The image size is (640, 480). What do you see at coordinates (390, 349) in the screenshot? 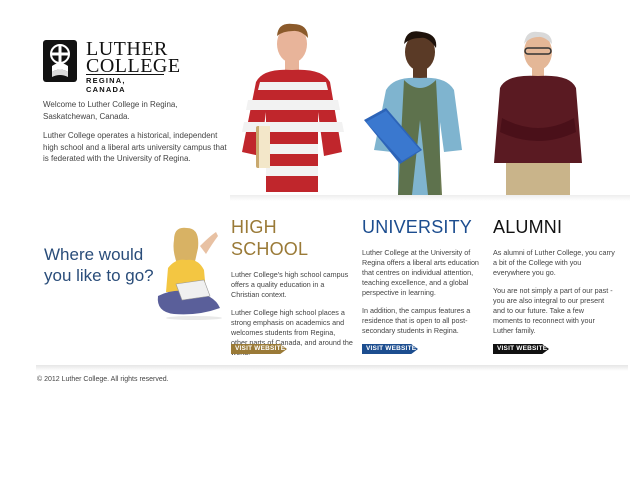
I see `university-visit-website-button: VISIT WEBSITE` at bounding box center [390, 349].